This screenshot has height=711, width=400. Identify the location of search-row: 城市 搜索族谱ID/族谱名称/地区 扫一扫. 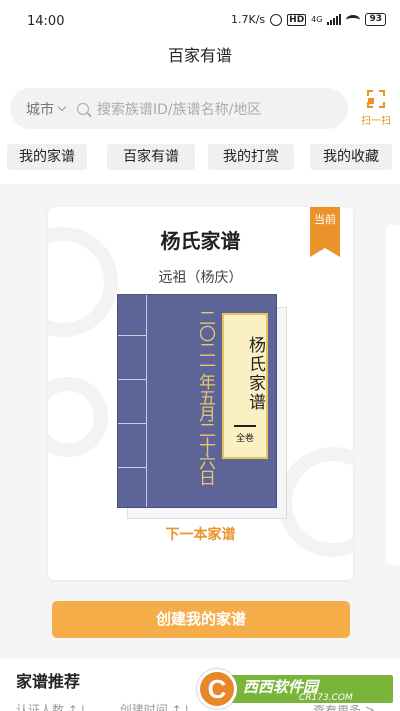
(200, 109).